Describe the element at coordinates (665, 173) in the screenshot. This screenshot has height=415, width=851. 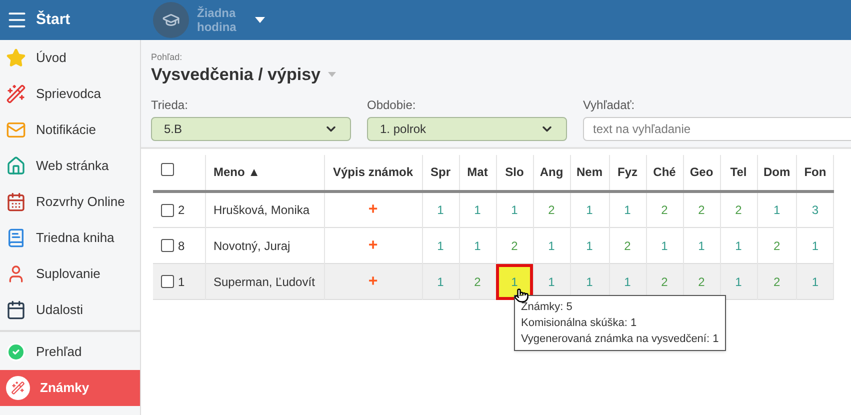
I see `column-header: Ché` at that location.